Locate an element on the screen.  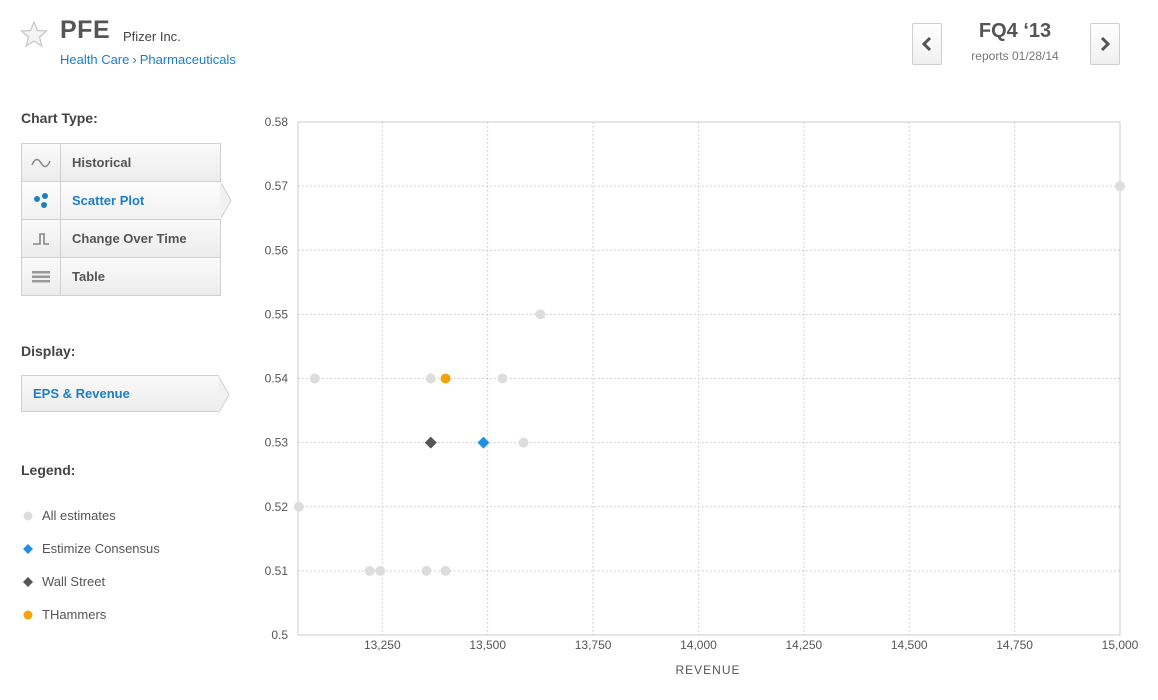
company-name: Pfizer Inc. is located at coordinates (152, 36).